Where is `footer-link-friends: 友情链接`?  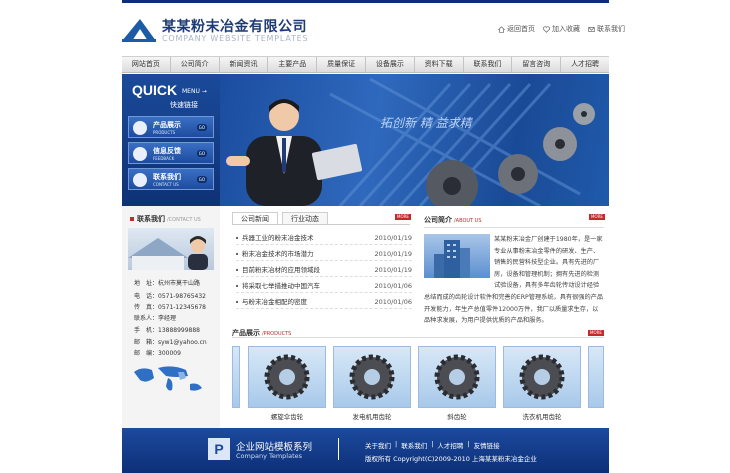 footer-link-friends: 友情链接 is located at coordinates (487, 445).